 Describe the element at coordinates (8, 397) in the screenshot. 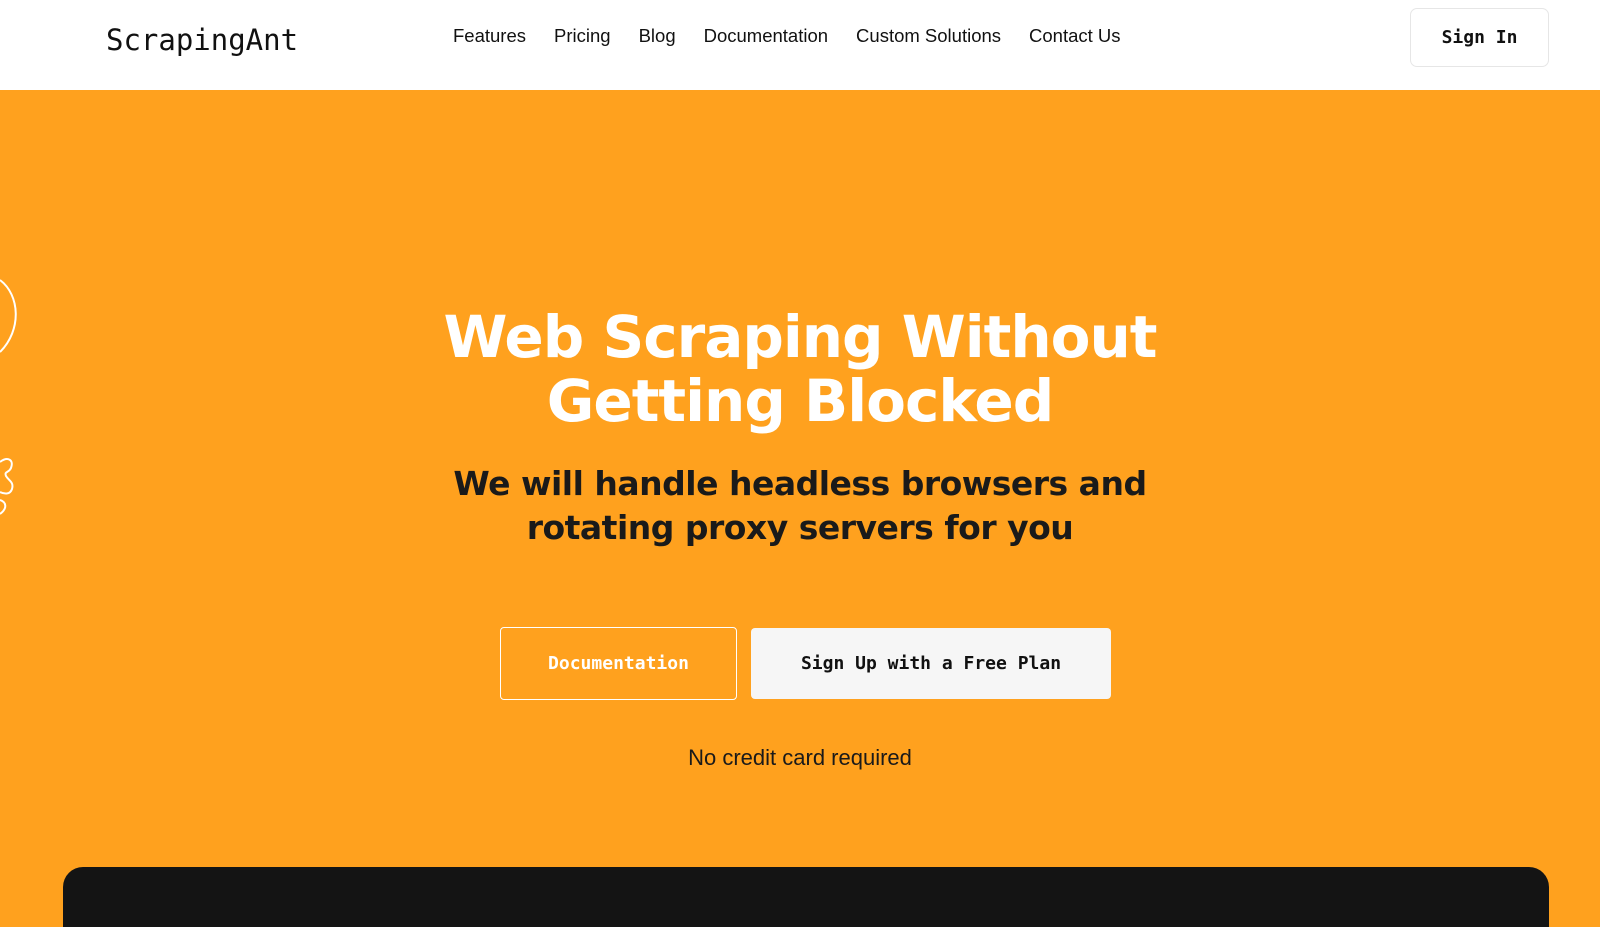

I see `ant-outline-decoration-icon` at that location.